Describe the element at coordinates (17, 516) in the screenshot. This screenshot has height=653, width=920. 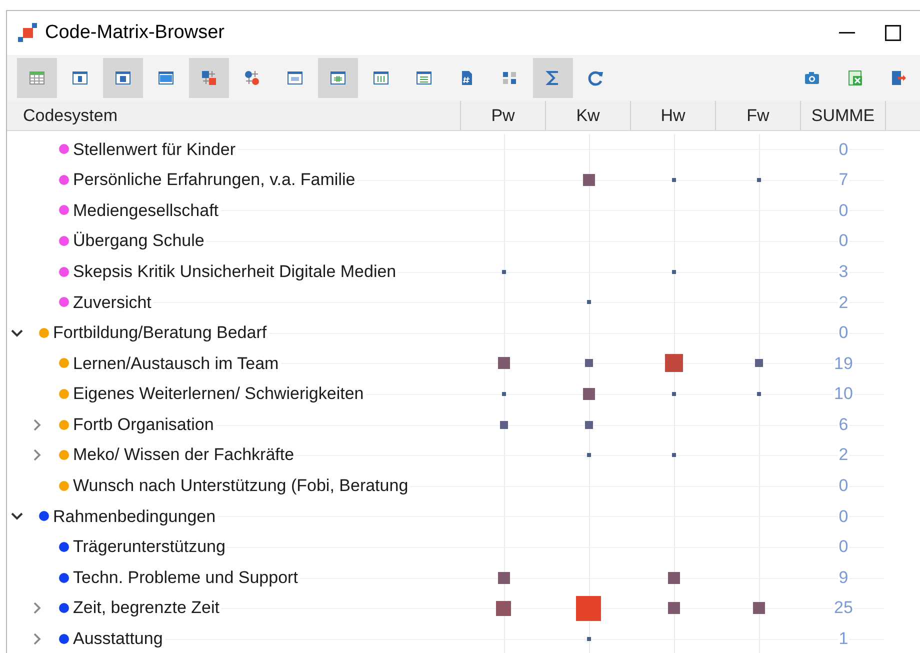
I see `chevron-down-icon` at that location.